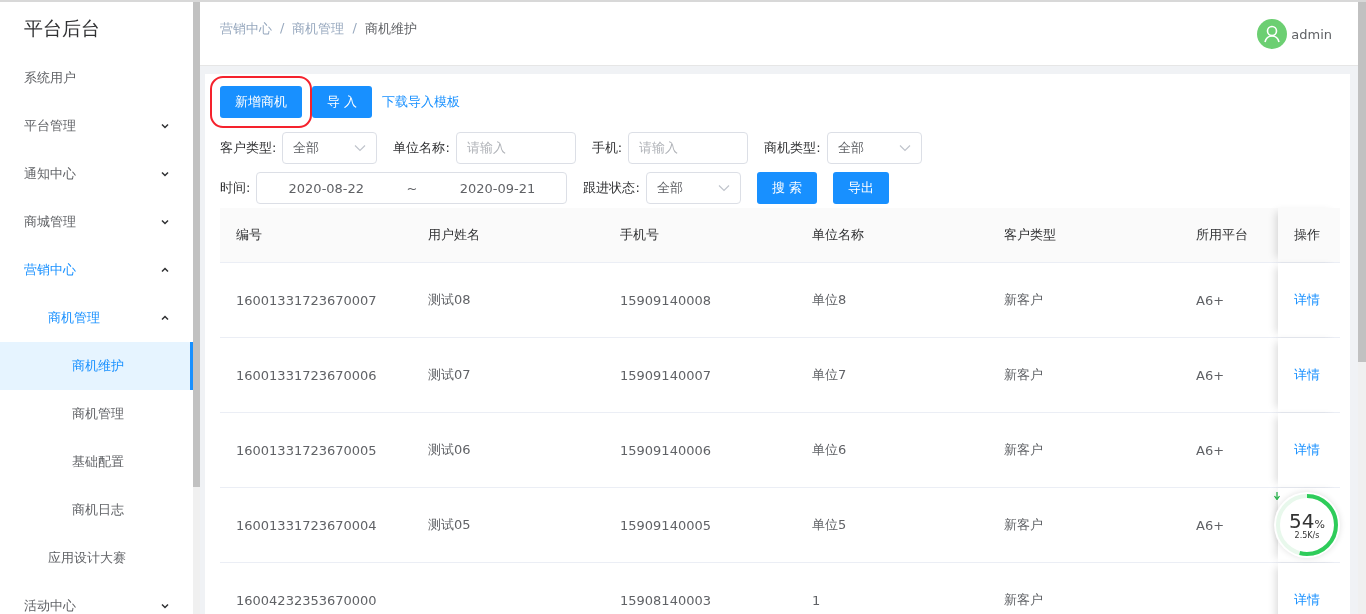  I want to click on percent-value: 54%, so click(1307, 520).